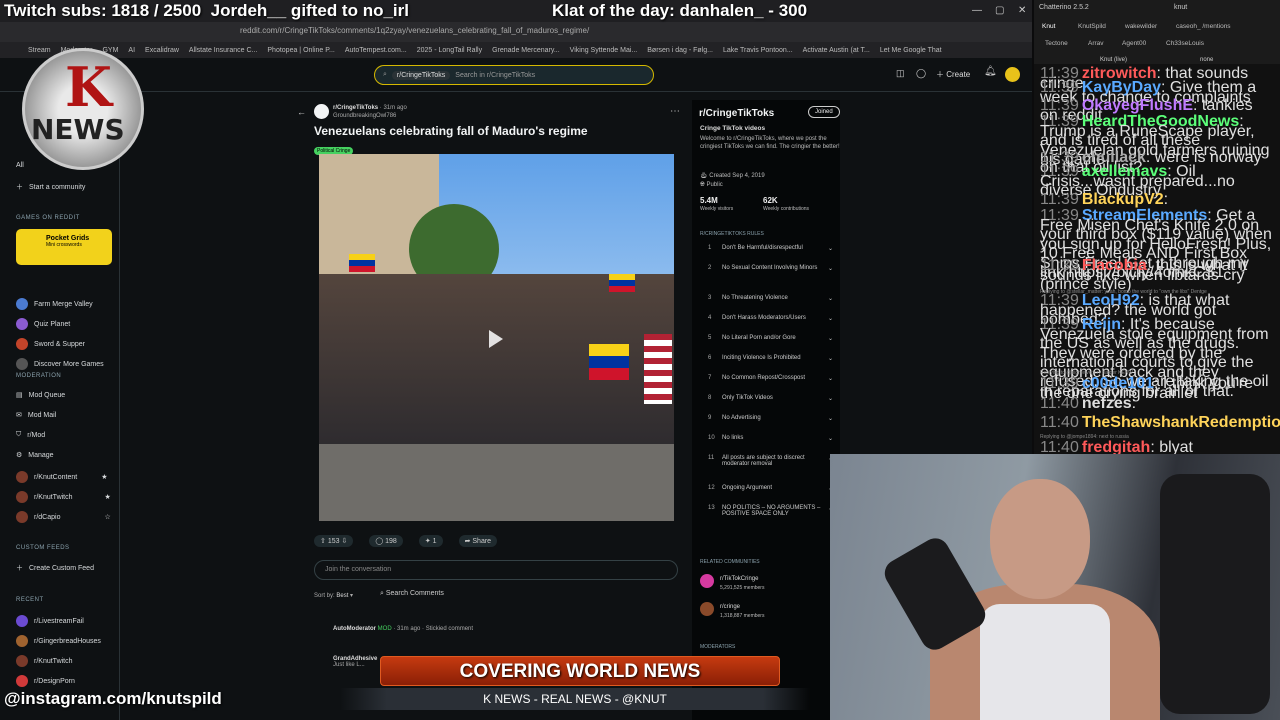  Describe the element at coordinates (1141, 26) in the screenshot. I see `chat-tab: wakewilder` at that location.